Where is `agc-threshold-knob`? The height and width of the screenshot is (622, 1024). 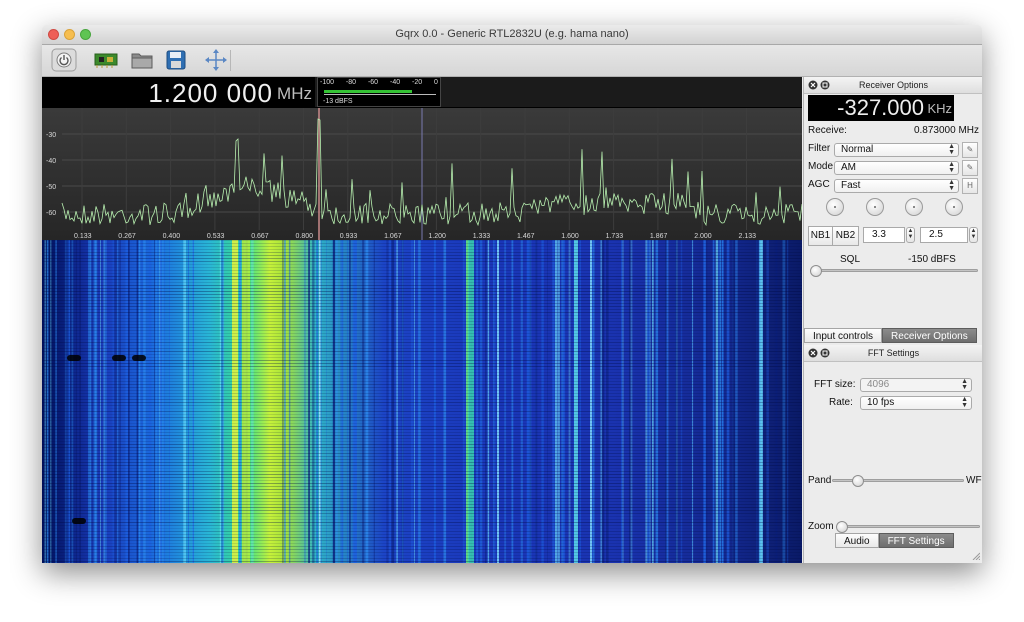 agc-threshold-knob is located at coordinates (835, 207).